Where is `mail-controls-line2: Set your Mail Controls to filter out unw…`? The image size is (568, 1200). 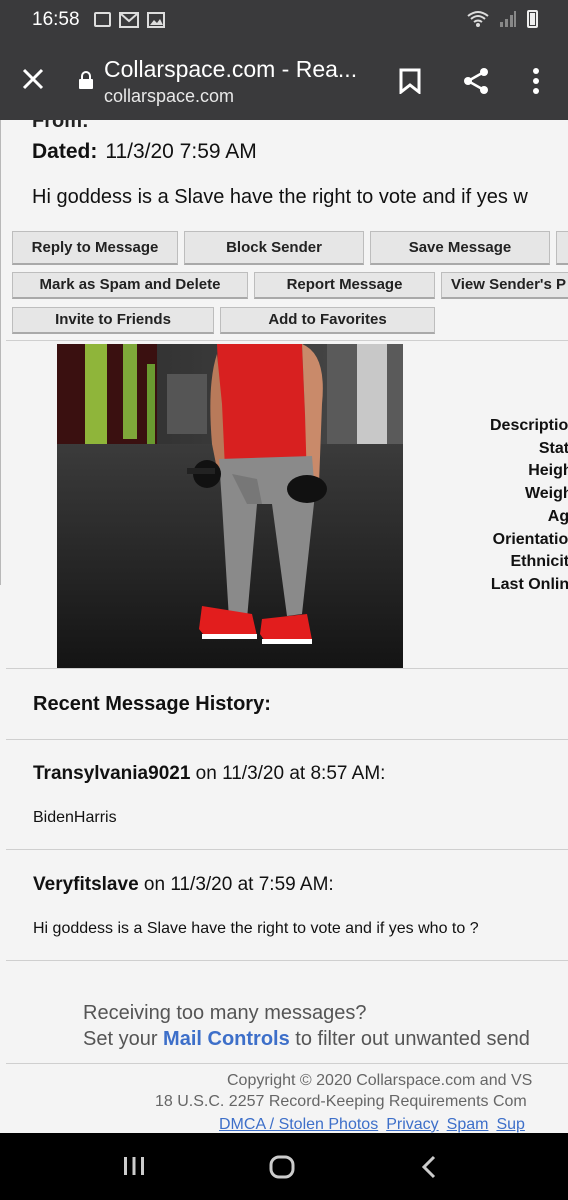
mail-controls-line2: Set your Mail Controls to filter out unw… is located at coordinates (306, 1039).